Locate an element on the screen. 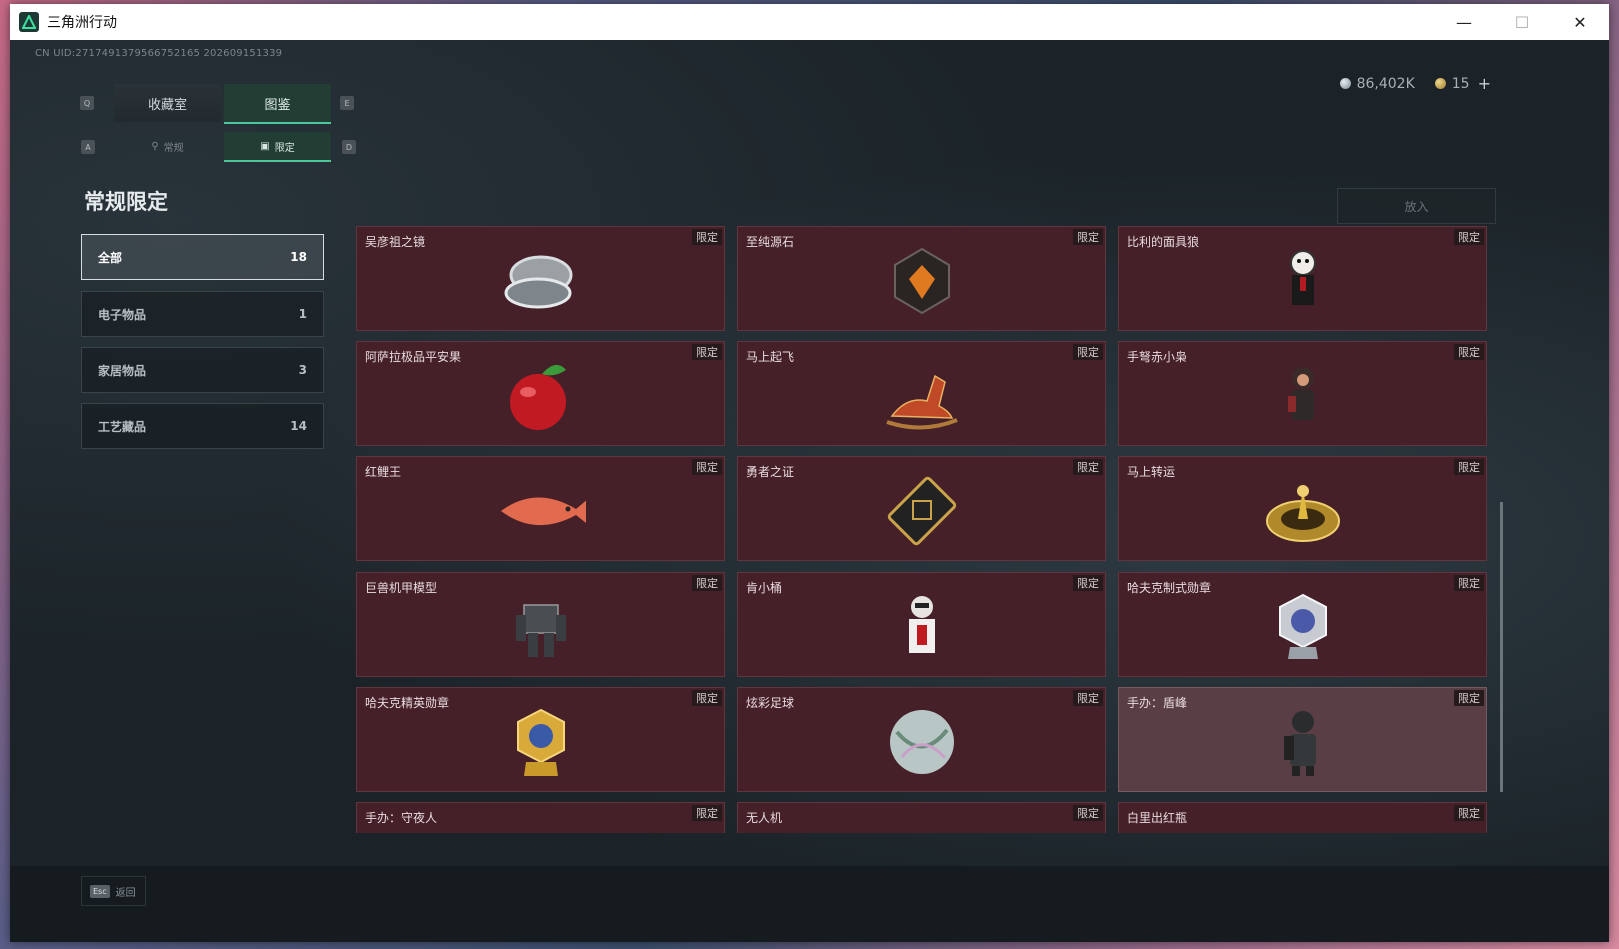  add-currency-button: + is located at coordinates (1484, 83).